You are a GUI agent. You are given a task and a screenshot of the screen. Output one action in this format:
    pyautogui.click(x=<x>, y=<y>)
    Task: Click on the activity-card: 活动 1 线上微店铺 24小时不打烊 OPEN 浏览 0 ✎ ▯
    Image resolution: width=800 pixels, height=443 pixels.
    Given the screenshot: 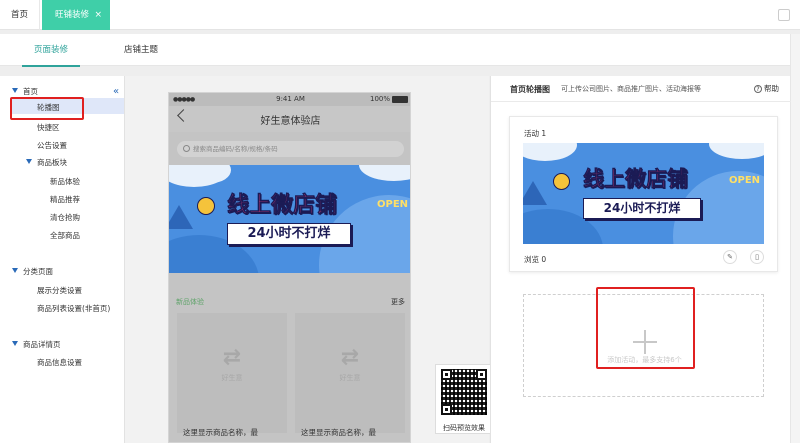 What is the action you would take?
    pyautogui.click(x=643, y=194)
    